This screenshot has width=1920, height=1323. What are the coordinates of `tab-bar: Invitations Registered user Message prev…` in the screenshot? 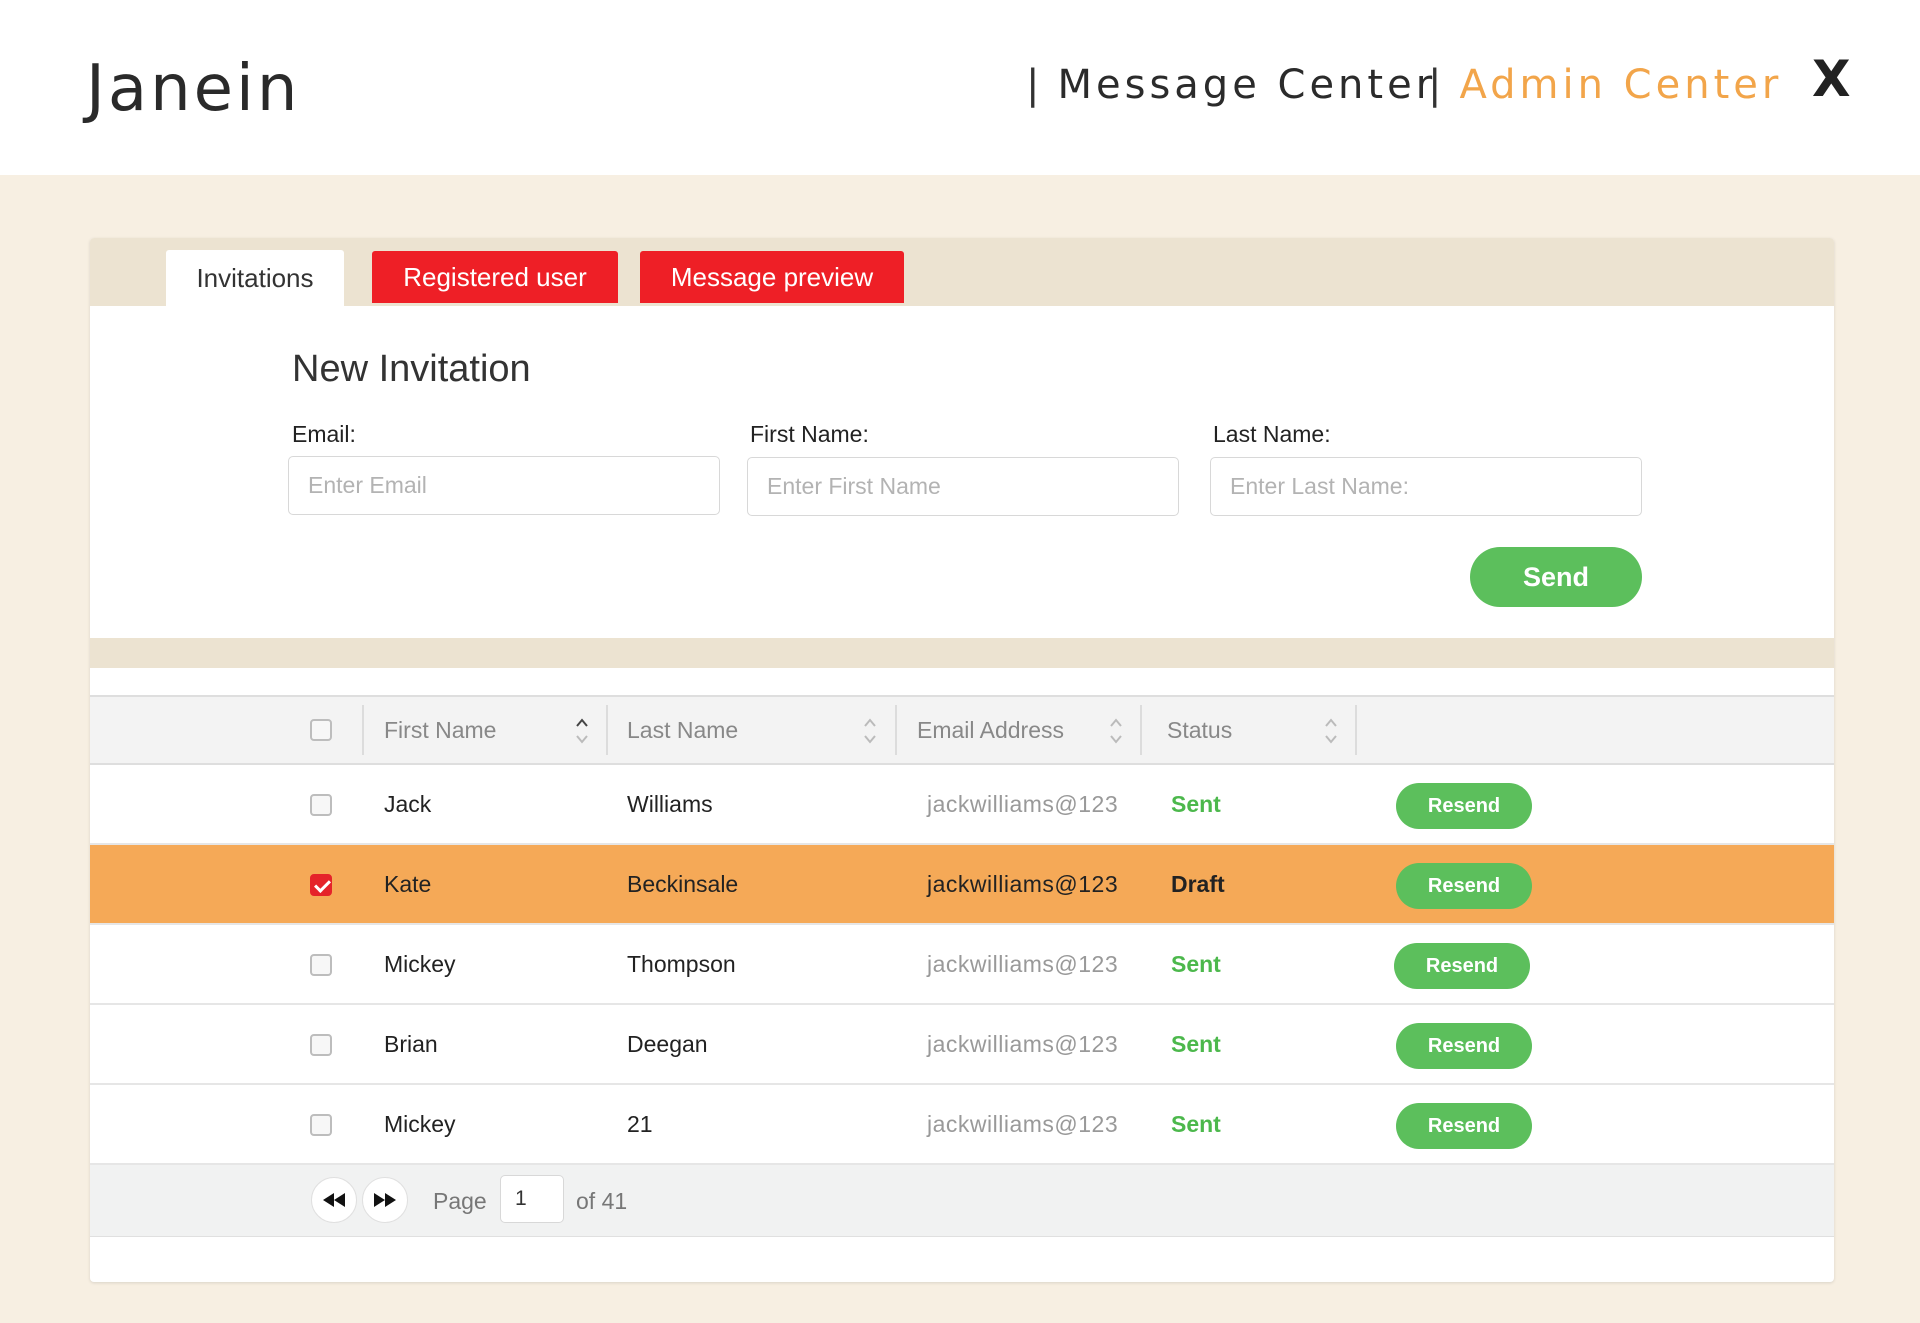 It's located at (962, 272).